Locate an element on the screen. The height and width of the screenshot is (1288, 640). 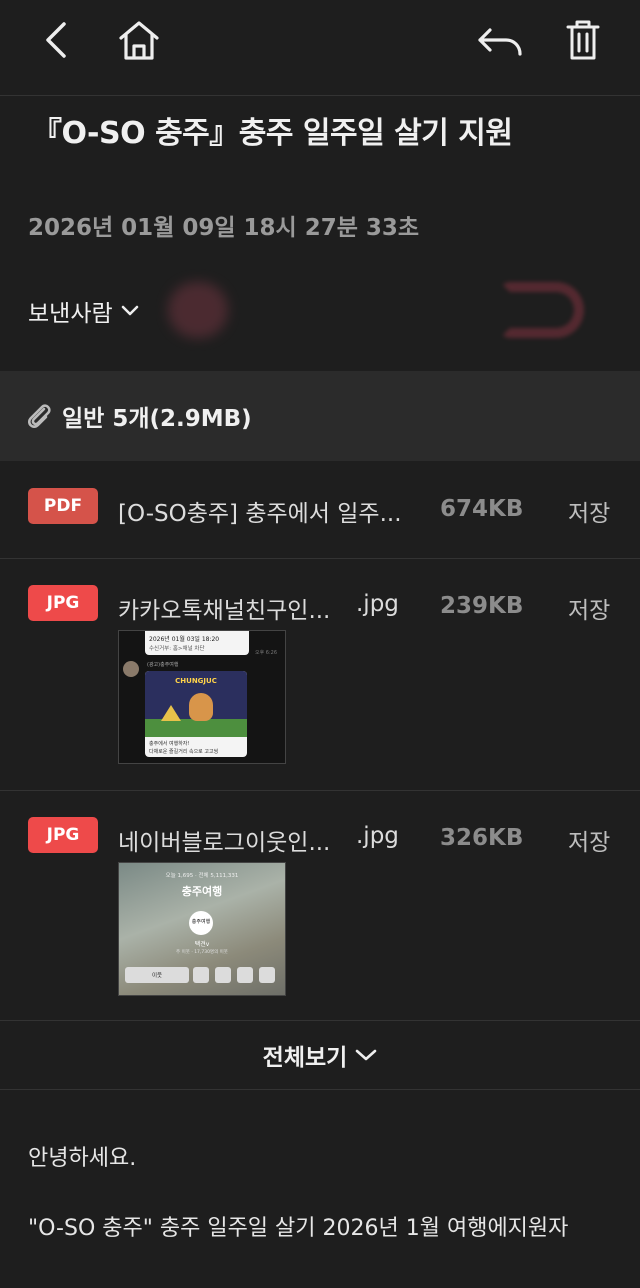
mail-subject: 『O-SO 충주』충주 일주일 살기 지원 is located at coordinates (272, 133).